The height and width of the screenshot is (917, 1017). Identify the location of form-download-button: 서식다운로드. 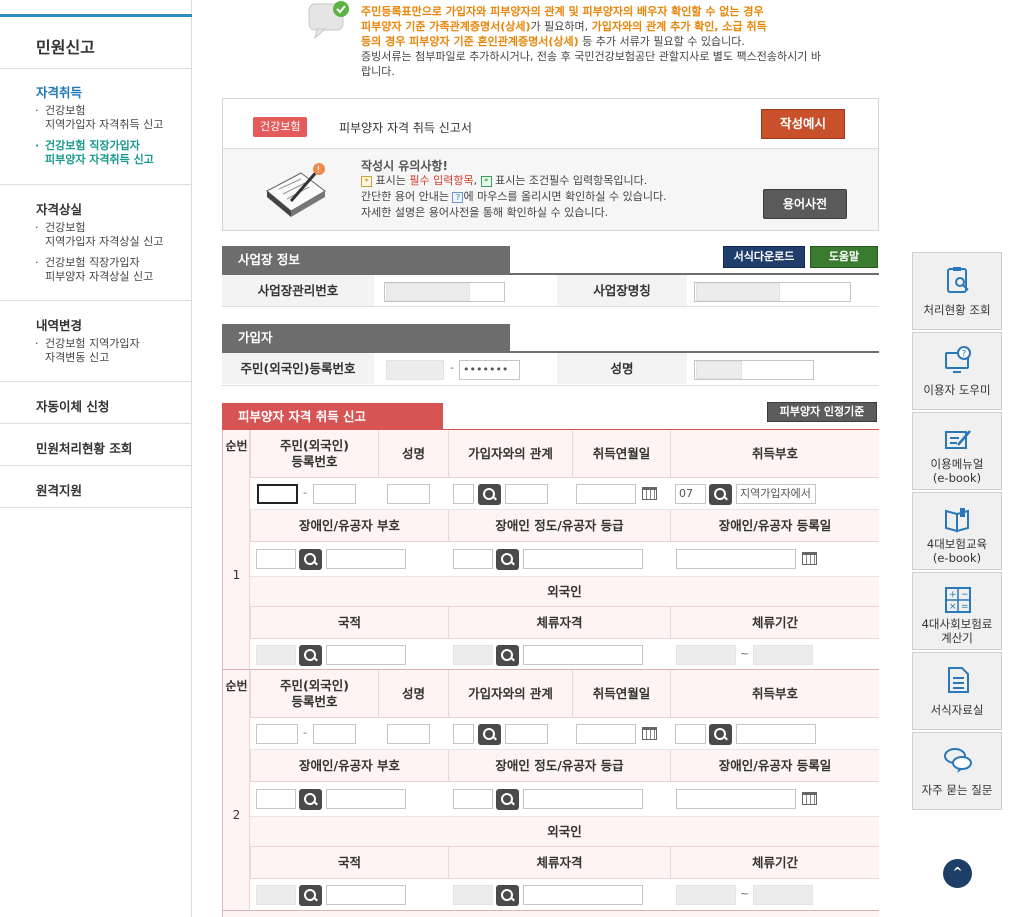
(764, 257).